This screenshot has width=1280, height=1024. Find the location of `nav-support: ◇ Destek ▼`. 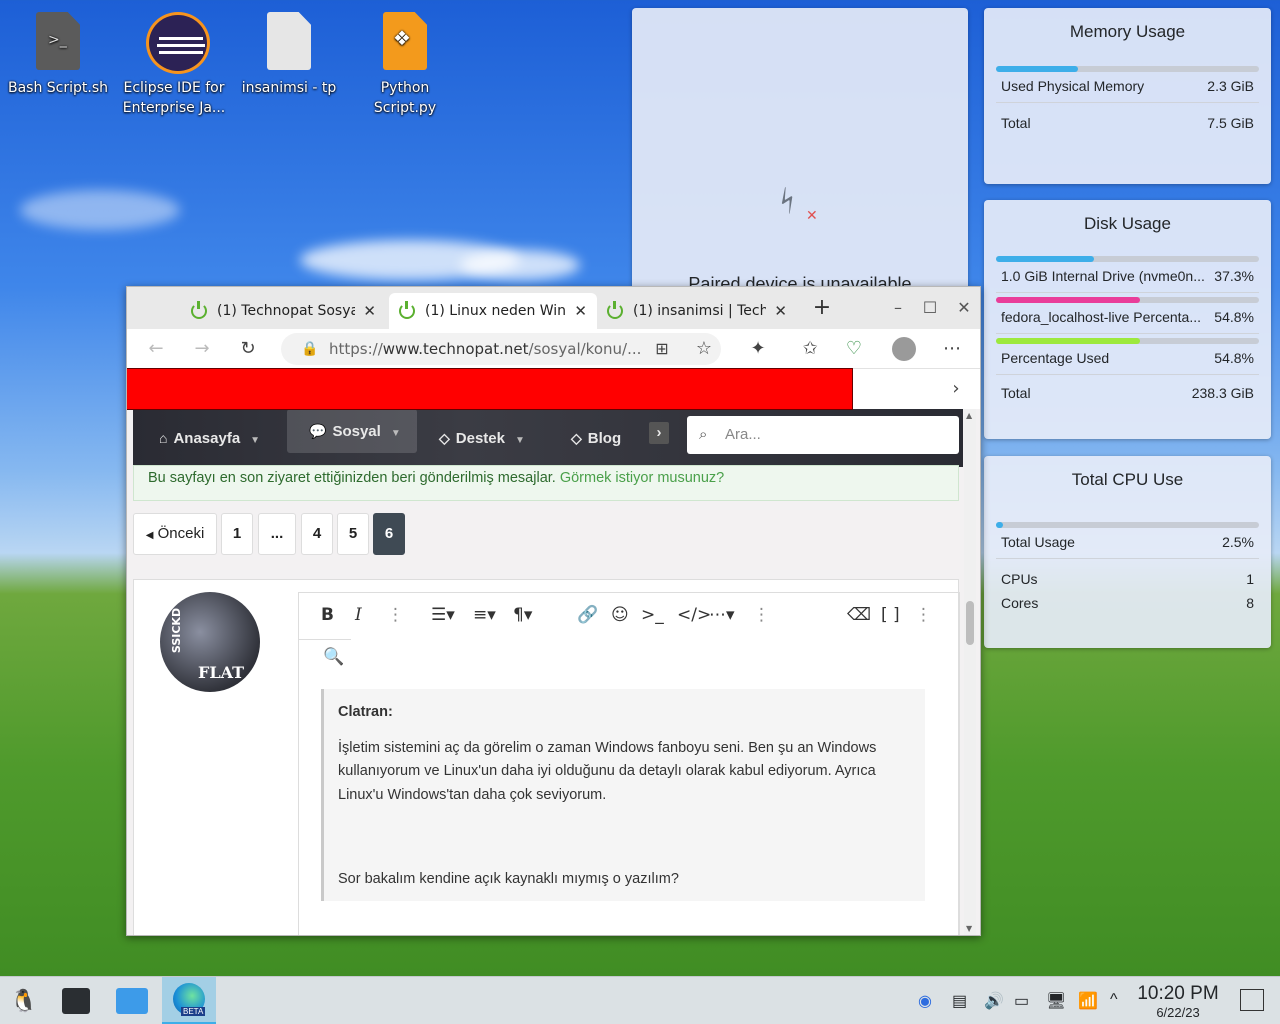

nav-support: ◇ Destek ▼ is located at coordinates (482, 438).